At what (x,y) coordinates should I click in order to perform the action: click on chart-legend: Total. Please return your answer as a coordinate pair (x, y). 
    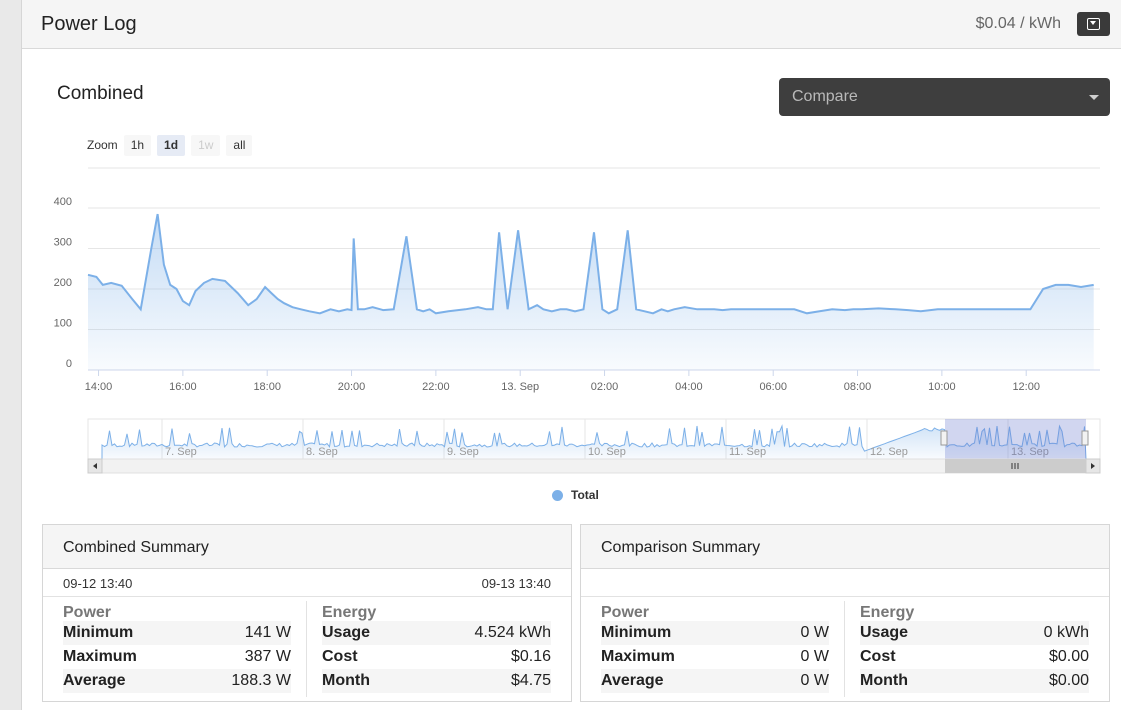
    Looking at the image, I should click on (575, 495).